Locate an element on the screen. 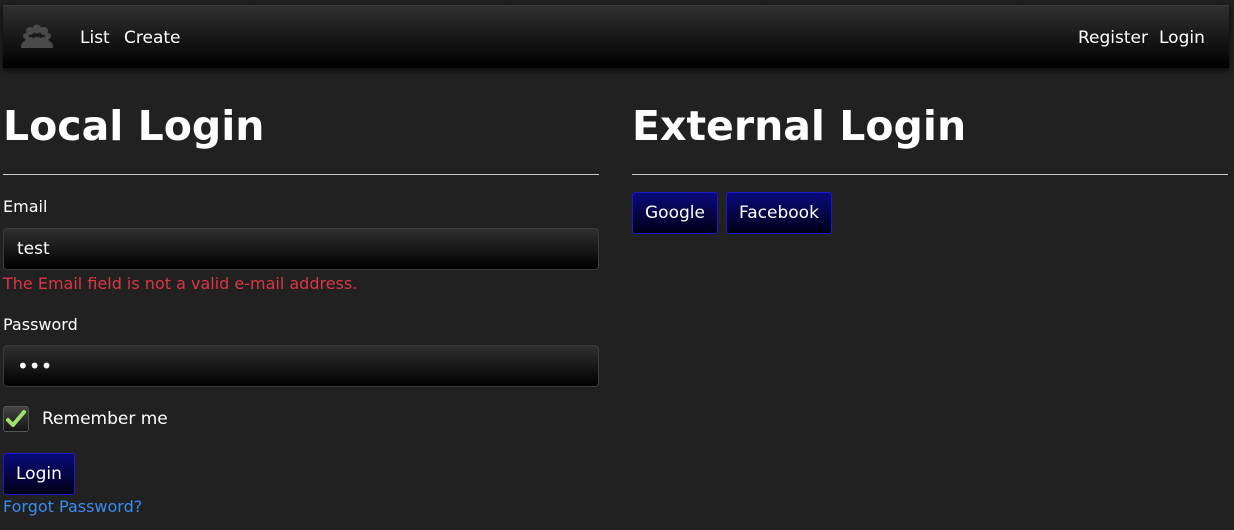  external-login-title: External Login is located at coordinates (799, 126).